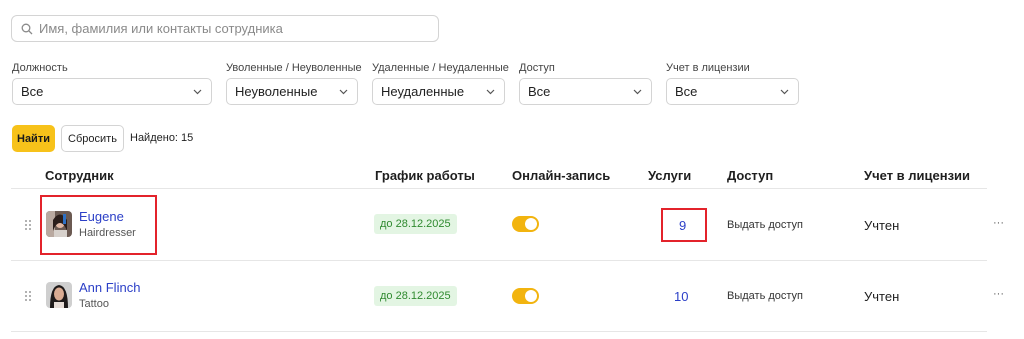  What do you see at coordinates (499, 331) in the screenshot?
I see `divider` at bounding box center [499, 331].